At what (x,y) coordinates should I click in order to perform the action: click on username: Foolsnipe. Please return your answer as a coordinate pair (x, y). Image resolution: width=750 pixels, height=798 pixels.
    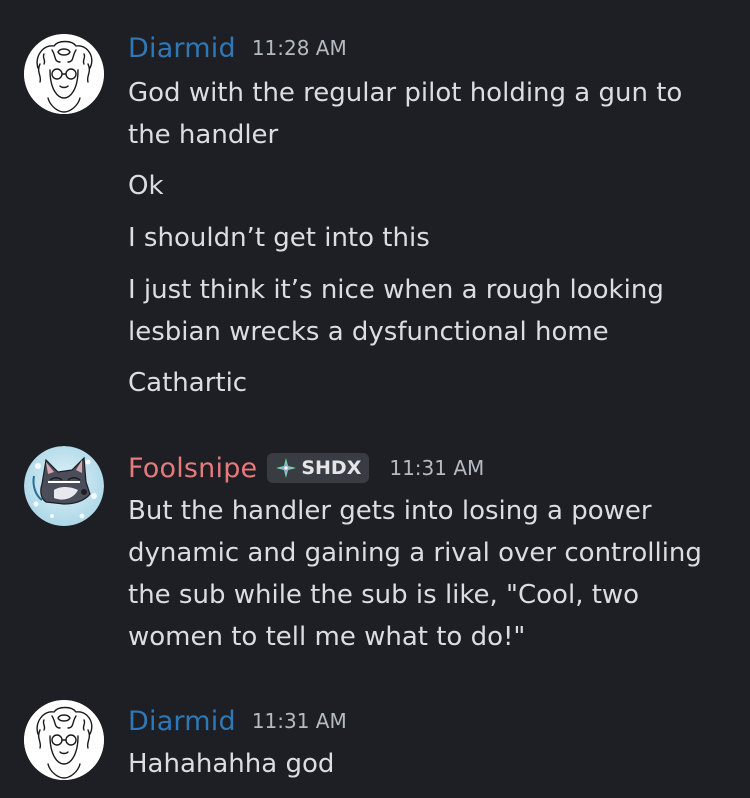
    Looking at the image, I should click on (192, 468).